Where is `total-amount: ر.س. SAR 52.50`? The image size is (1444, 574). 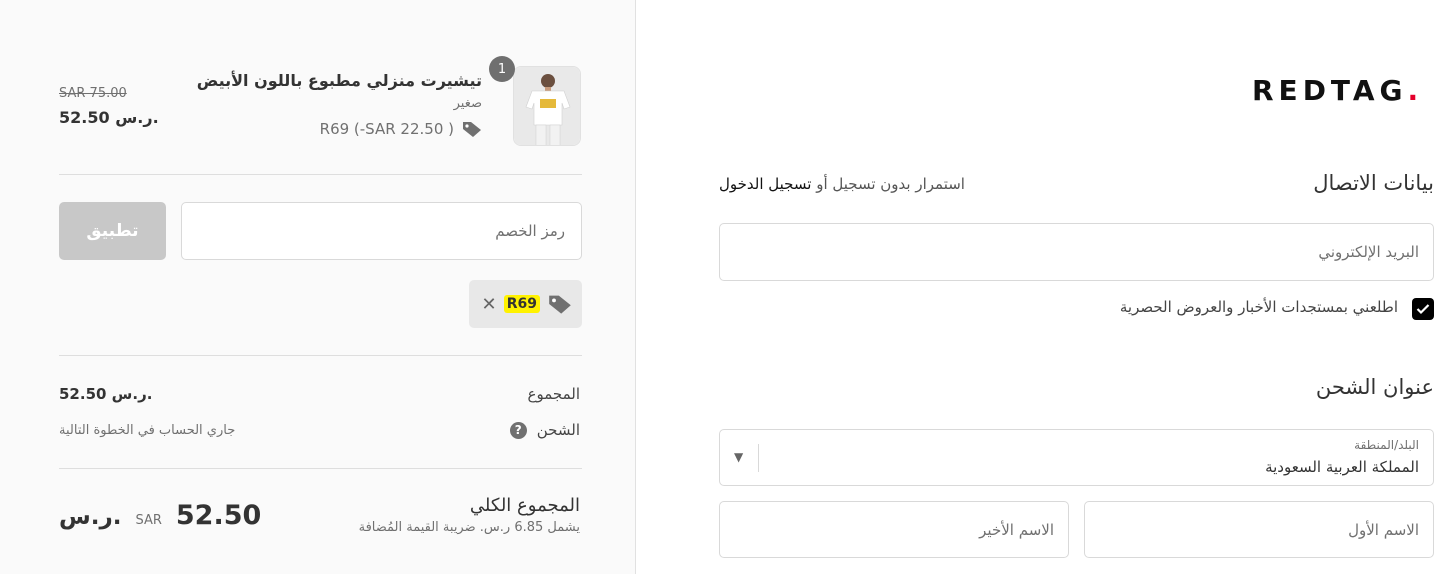 total-amount: ر.س. SAR 52.50 is located at coordinates (160, 515).